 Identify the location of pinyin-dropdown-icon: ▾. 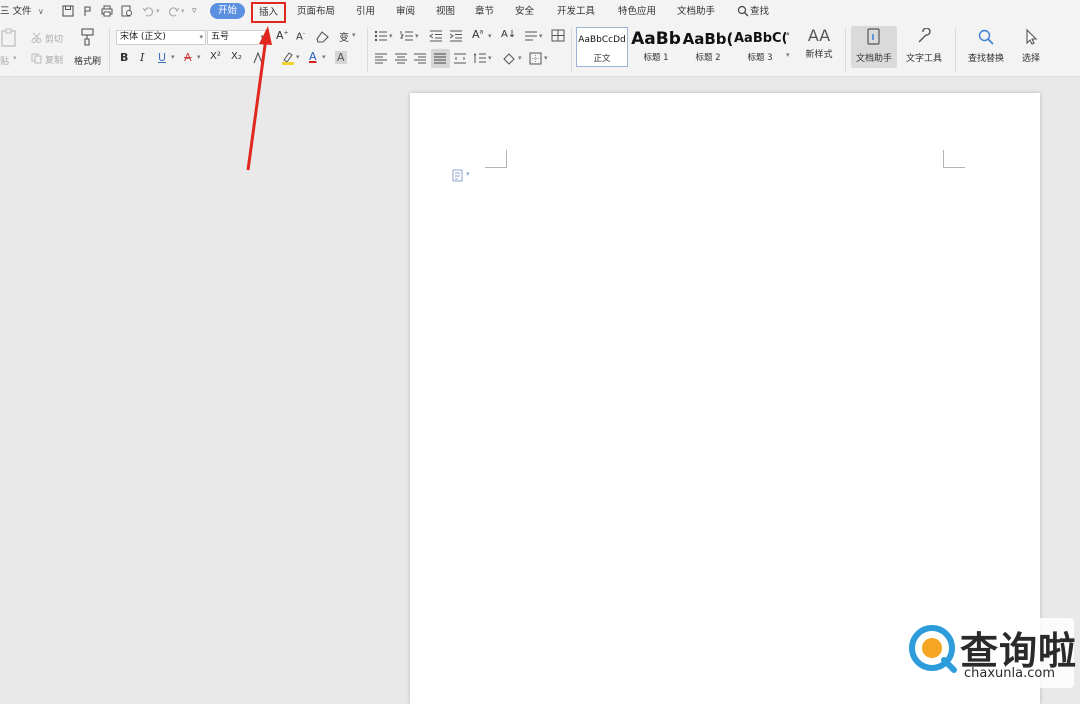
(354, 35).